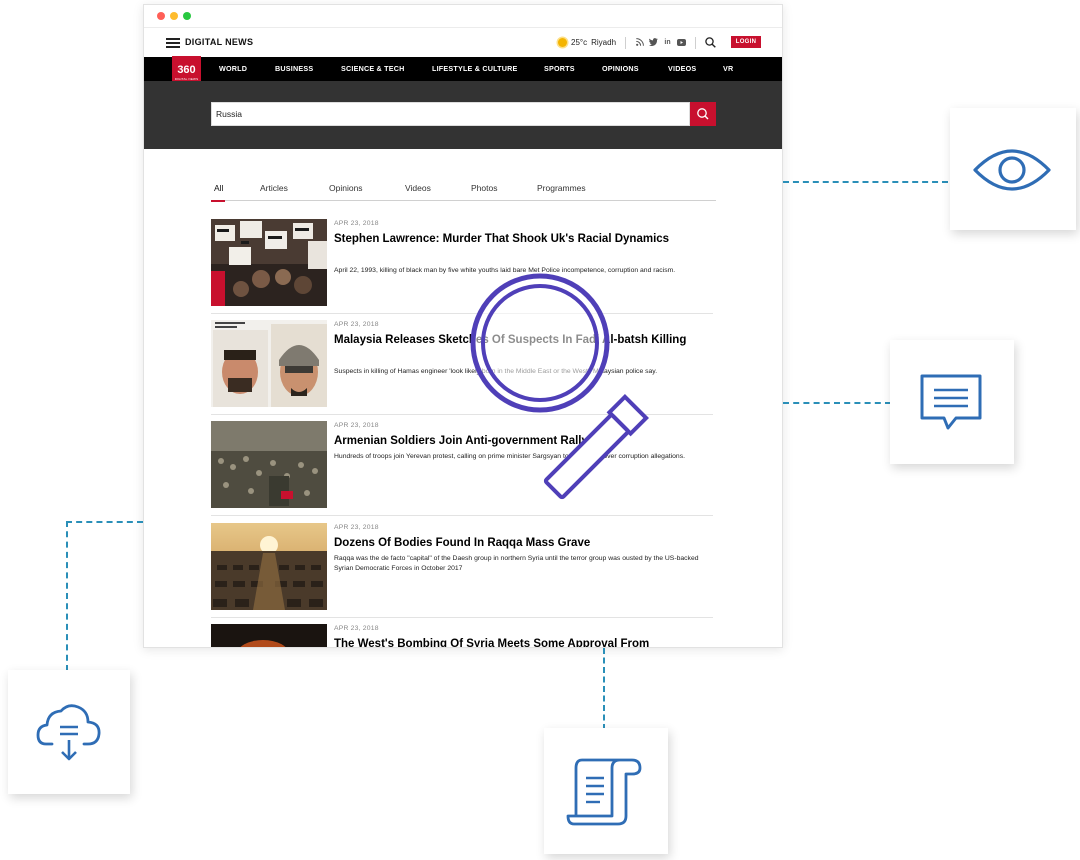  I want to click on search-input, so click(450, 114).